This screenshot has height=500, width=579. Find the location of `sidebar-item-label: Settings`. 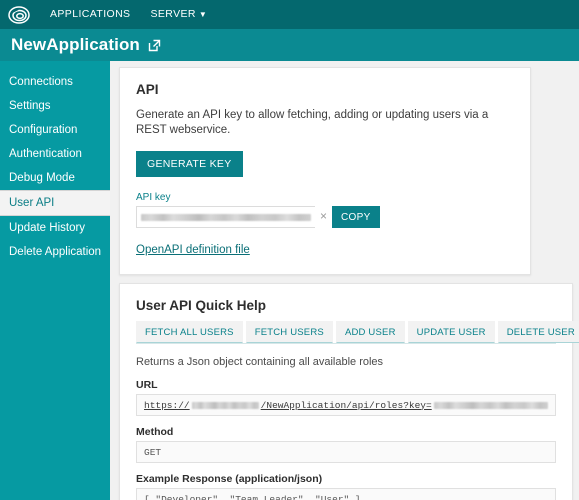

sidebar-item-label: Settings is located at coordinates (30, 106).